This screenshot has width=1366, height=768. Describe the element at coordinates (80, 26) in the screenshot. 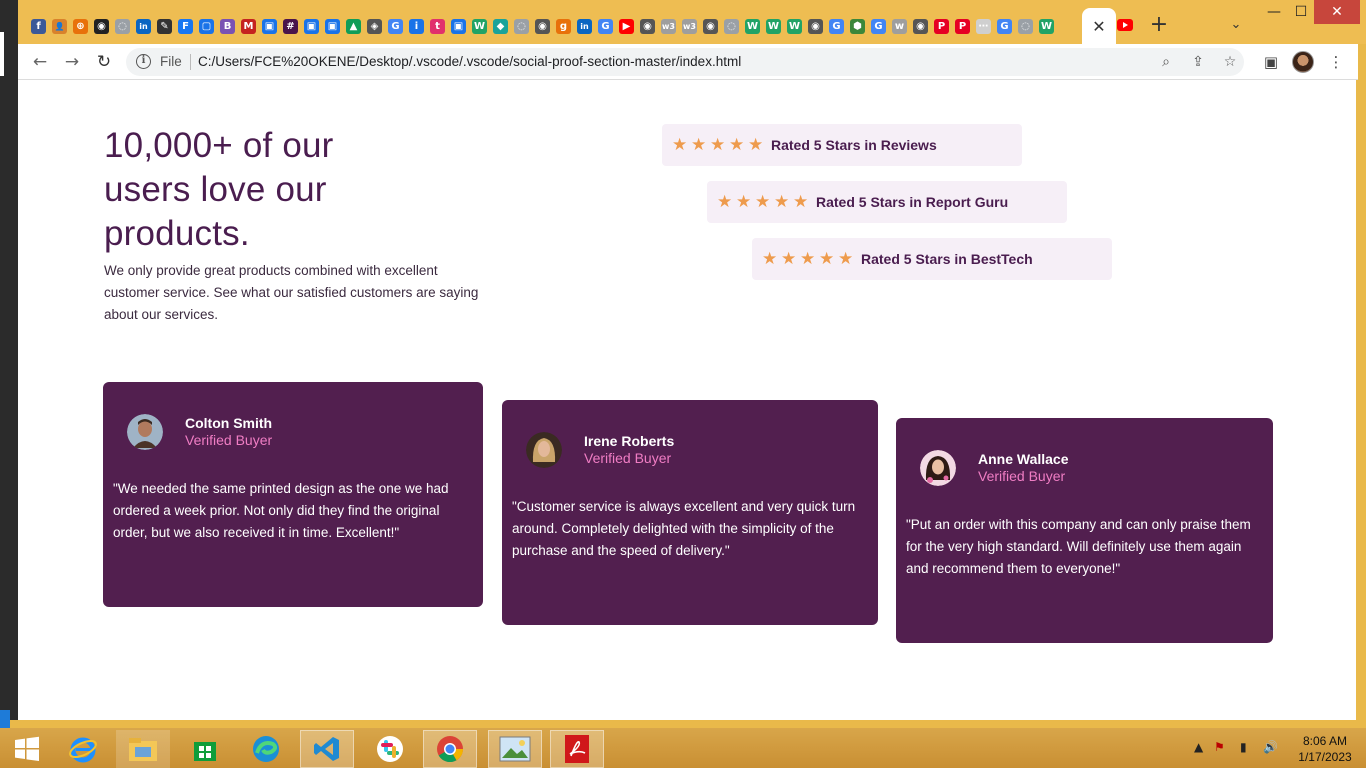

I see `favicon-3-tab: ⊕` at that location.